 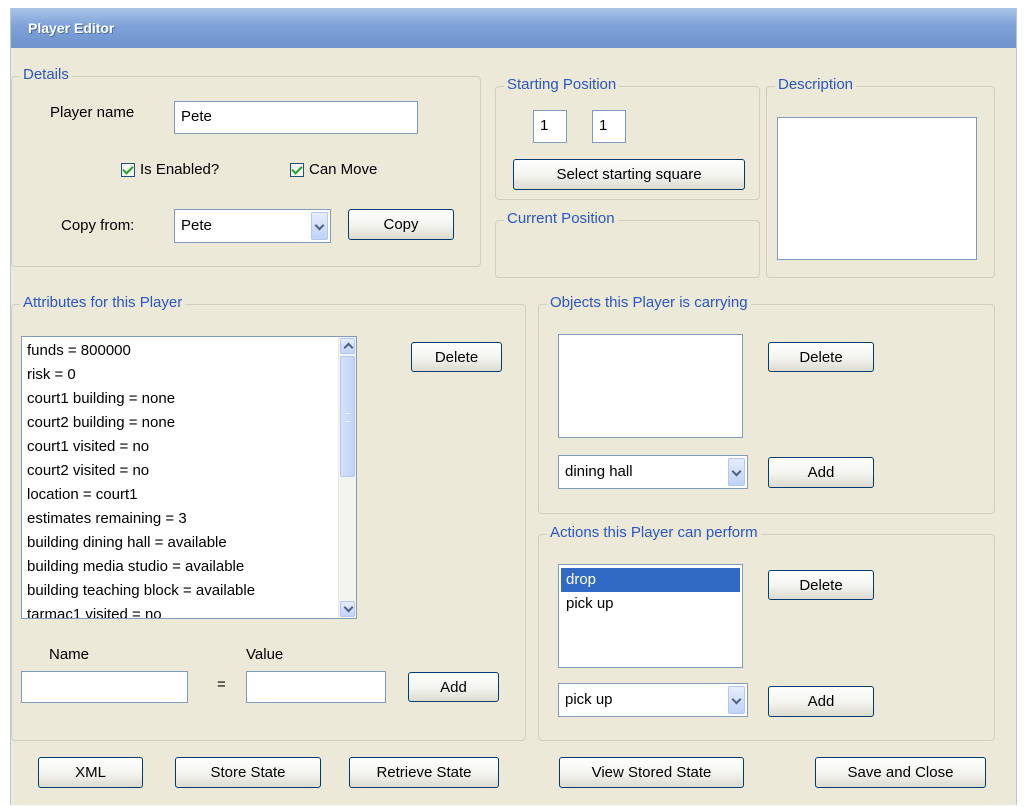 I want to click on list-item: court2 visited = no, so click(x=189, y=471).